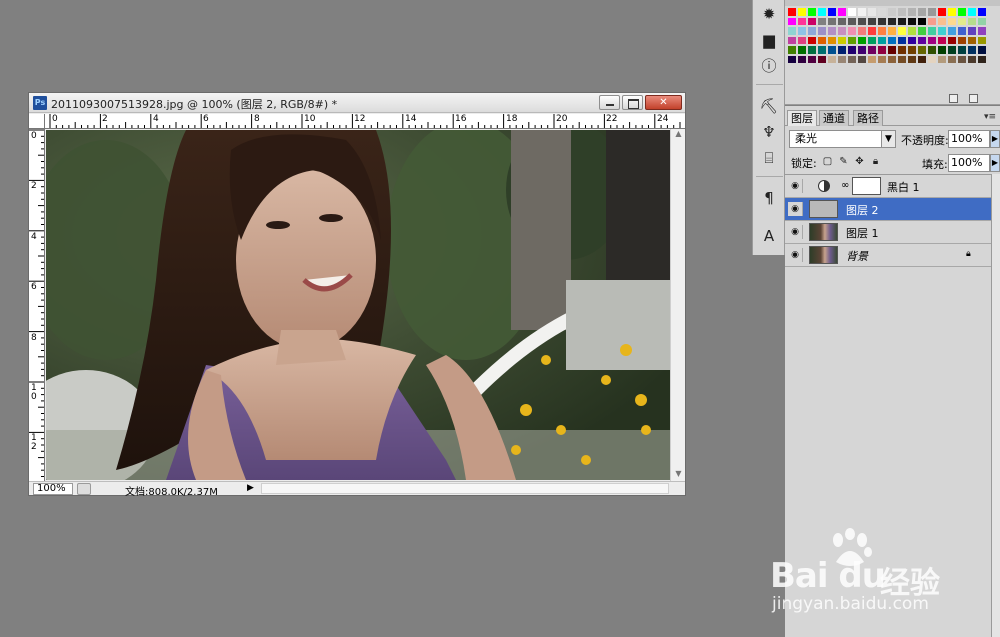 The width and height of the screenshot is (1000, 637). Describe the element at coordinates (769, 132) in the screenshot. I see `clone-source-icon: ♆` at that location.